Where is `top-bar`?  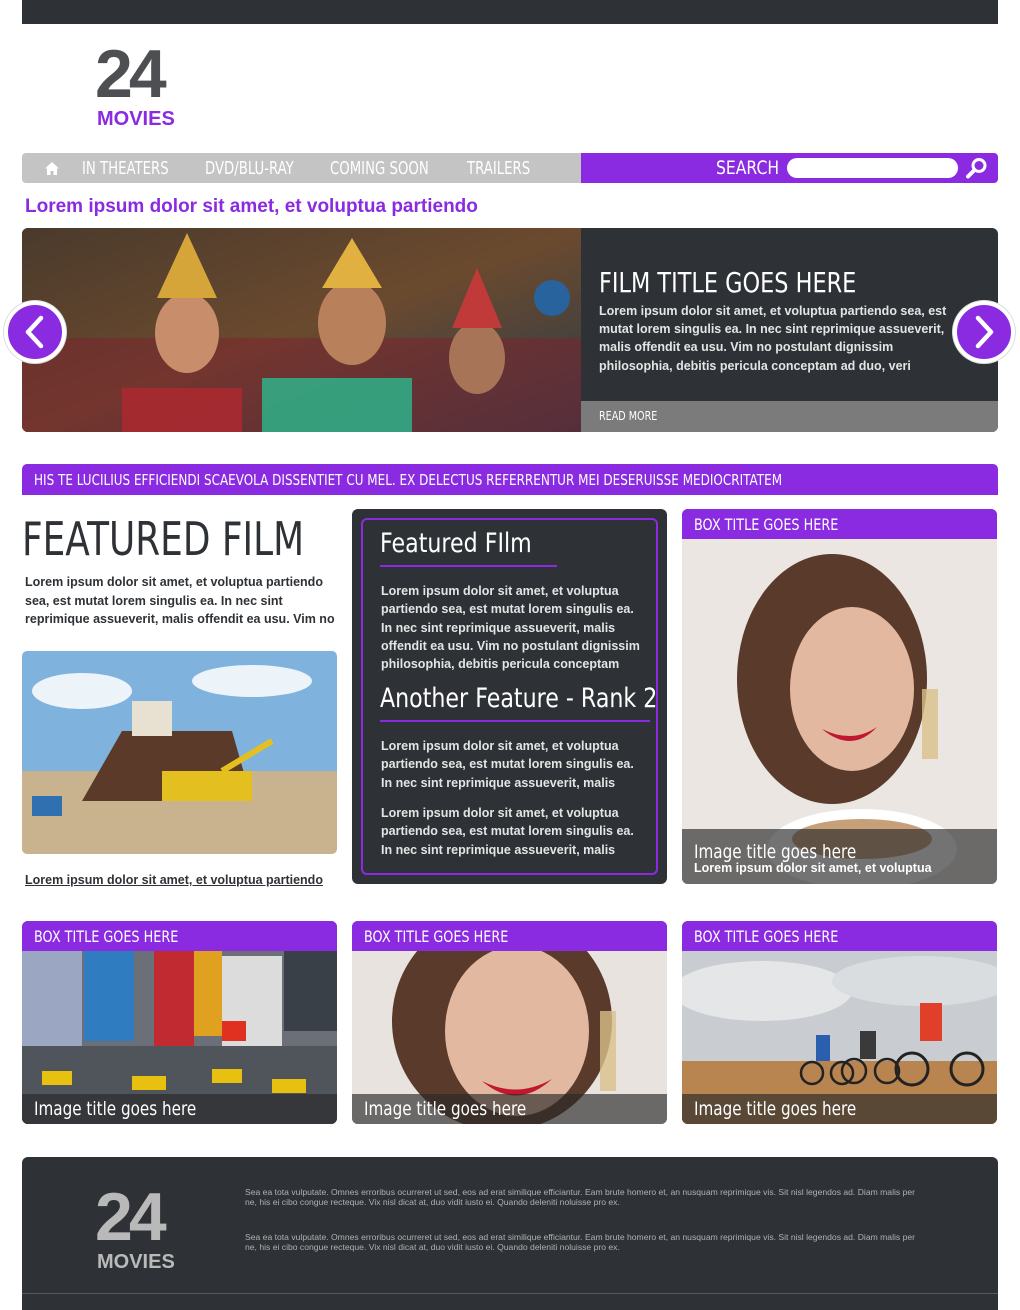 top-bar is located at coordinates (510, 12).